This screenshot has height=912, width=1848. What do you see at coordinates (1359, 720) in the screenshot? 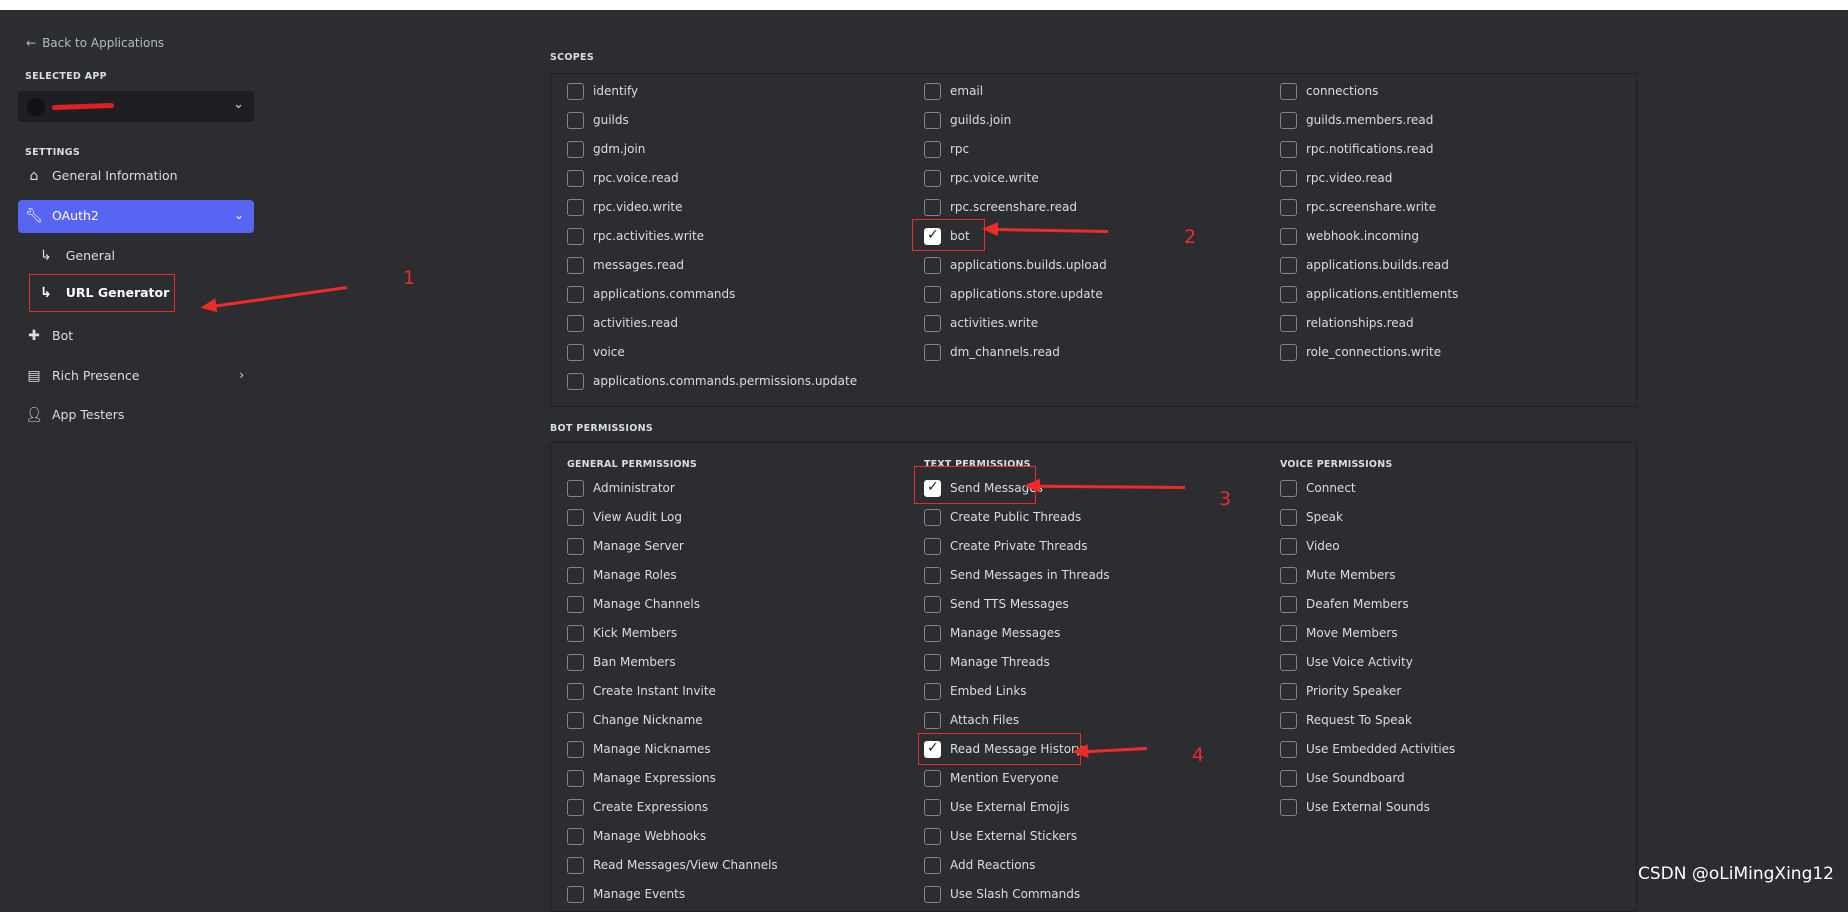
I see `checkbox-label: Request To Speak` at bounding box center [1359, 720].